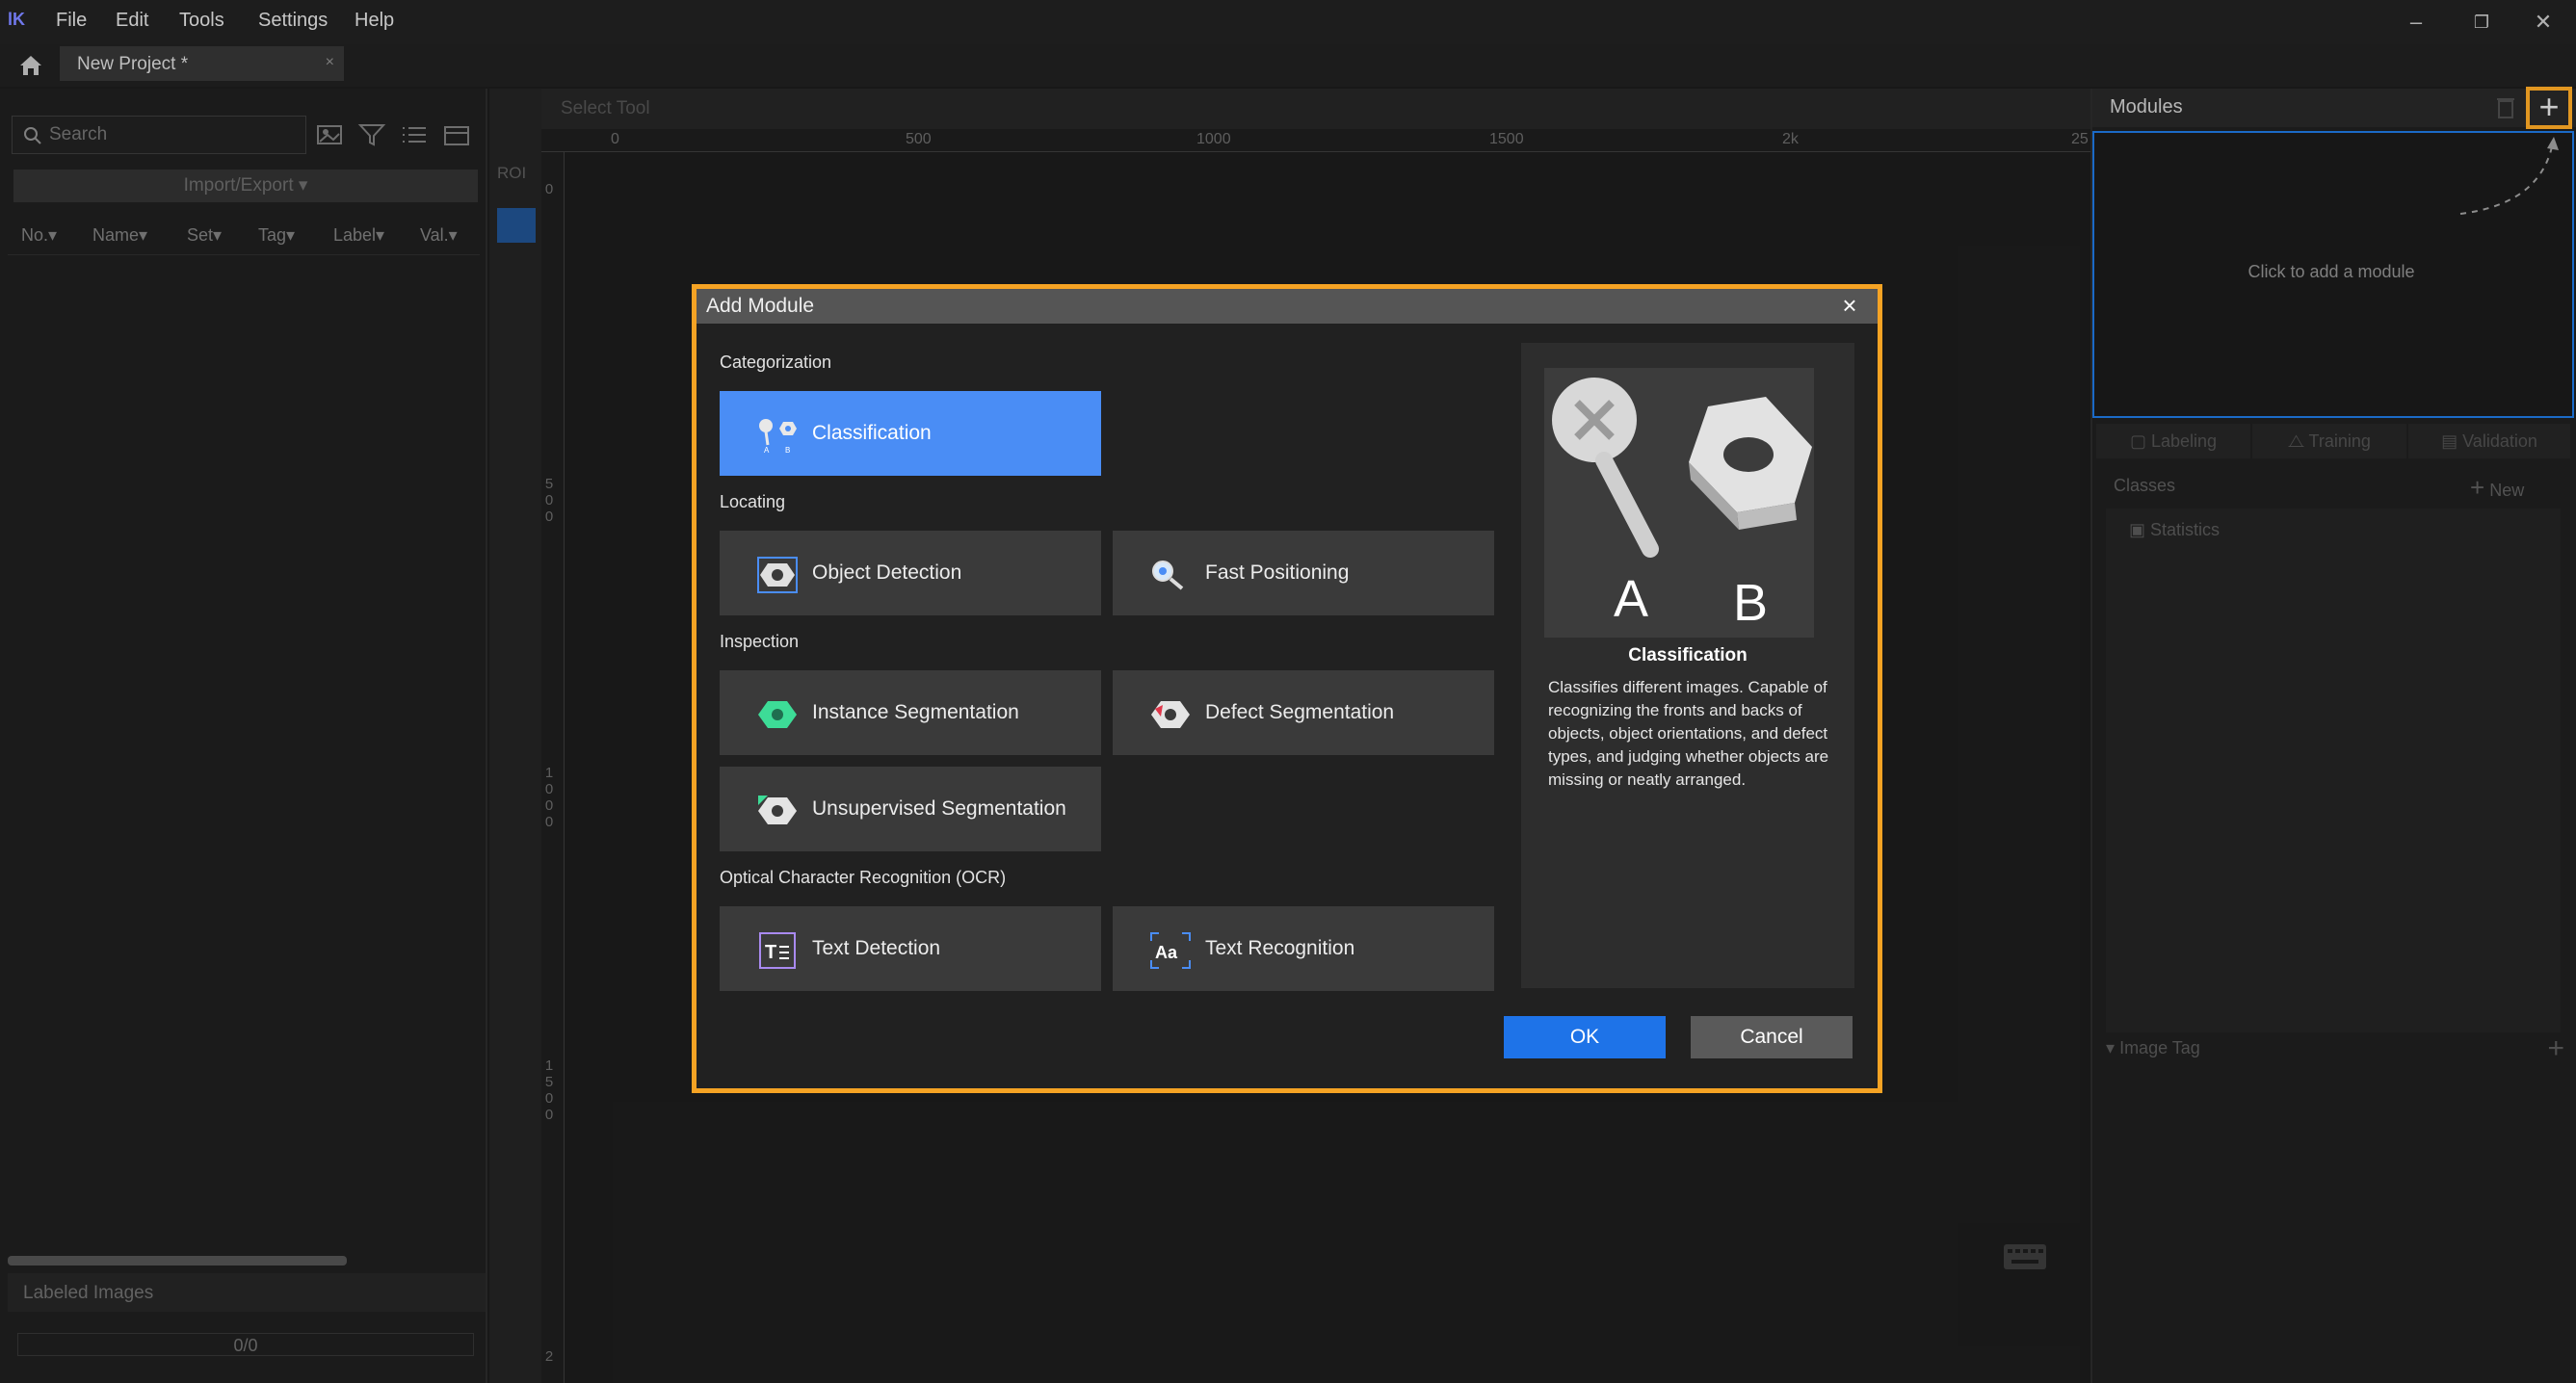 The height and width of the screenshot is (1383, 2576). I want to click on module-instance-segmentation: Instance Segmentation, so click(910, 713).